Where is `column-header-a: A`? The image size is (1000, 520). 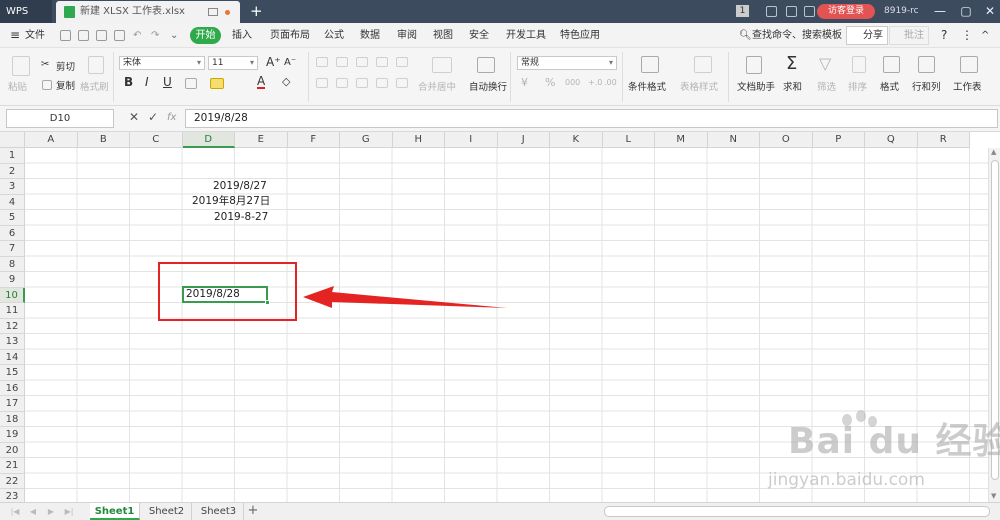
column-header-a: A is located at coordinates (51, 140).